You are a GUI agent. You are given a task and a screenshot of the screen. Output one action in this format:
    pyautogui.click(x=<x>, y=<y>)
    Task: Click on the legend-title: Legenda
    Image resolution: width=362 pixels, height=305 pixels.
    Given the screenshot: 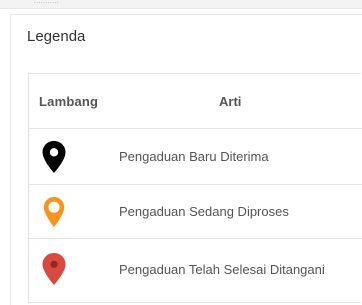 What is the action you would take?
    pyautogui.click(x=56, y=36)
    